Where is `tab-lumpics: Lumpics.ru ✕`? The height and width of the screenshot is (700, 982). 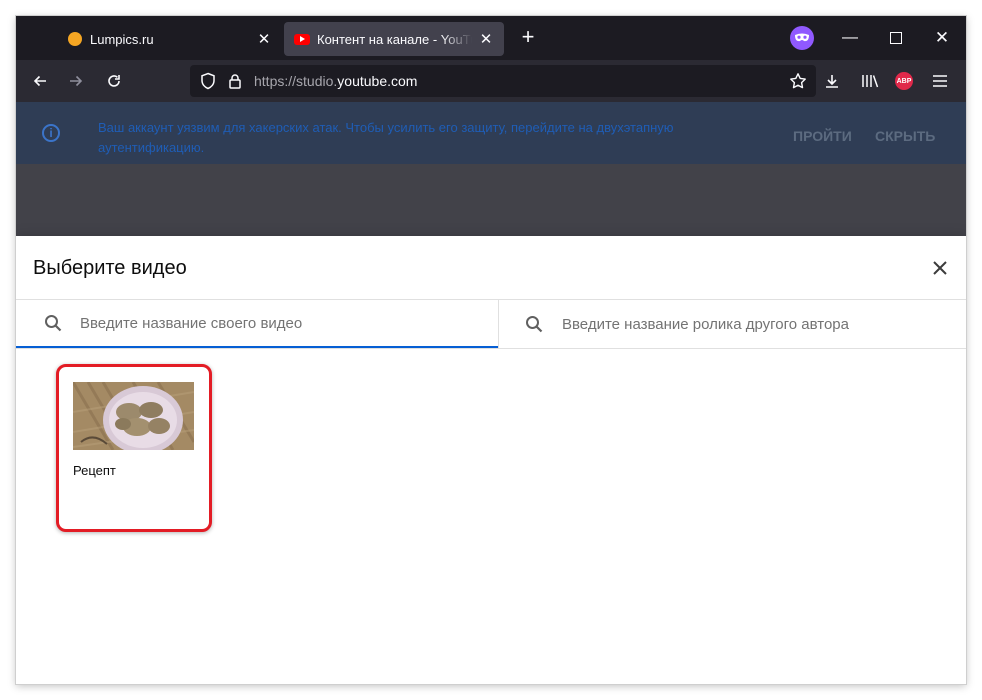 tab-lumpics: Lumpics.ru ✕ is located at coordinates (170, 39).